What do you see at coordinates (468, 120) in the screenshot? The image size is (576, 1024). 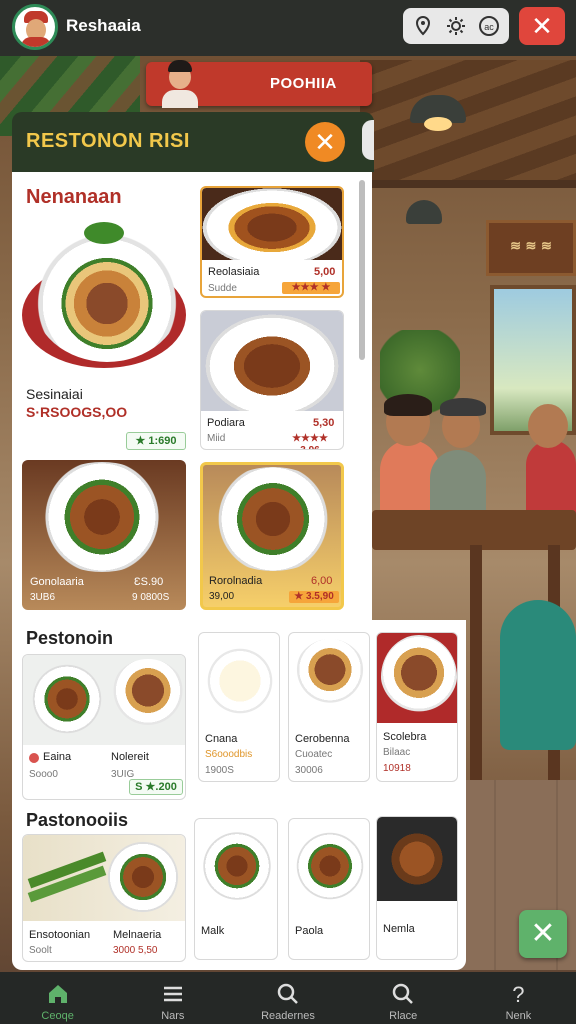 I see `roof-beams` at bounding box center [468, 120].